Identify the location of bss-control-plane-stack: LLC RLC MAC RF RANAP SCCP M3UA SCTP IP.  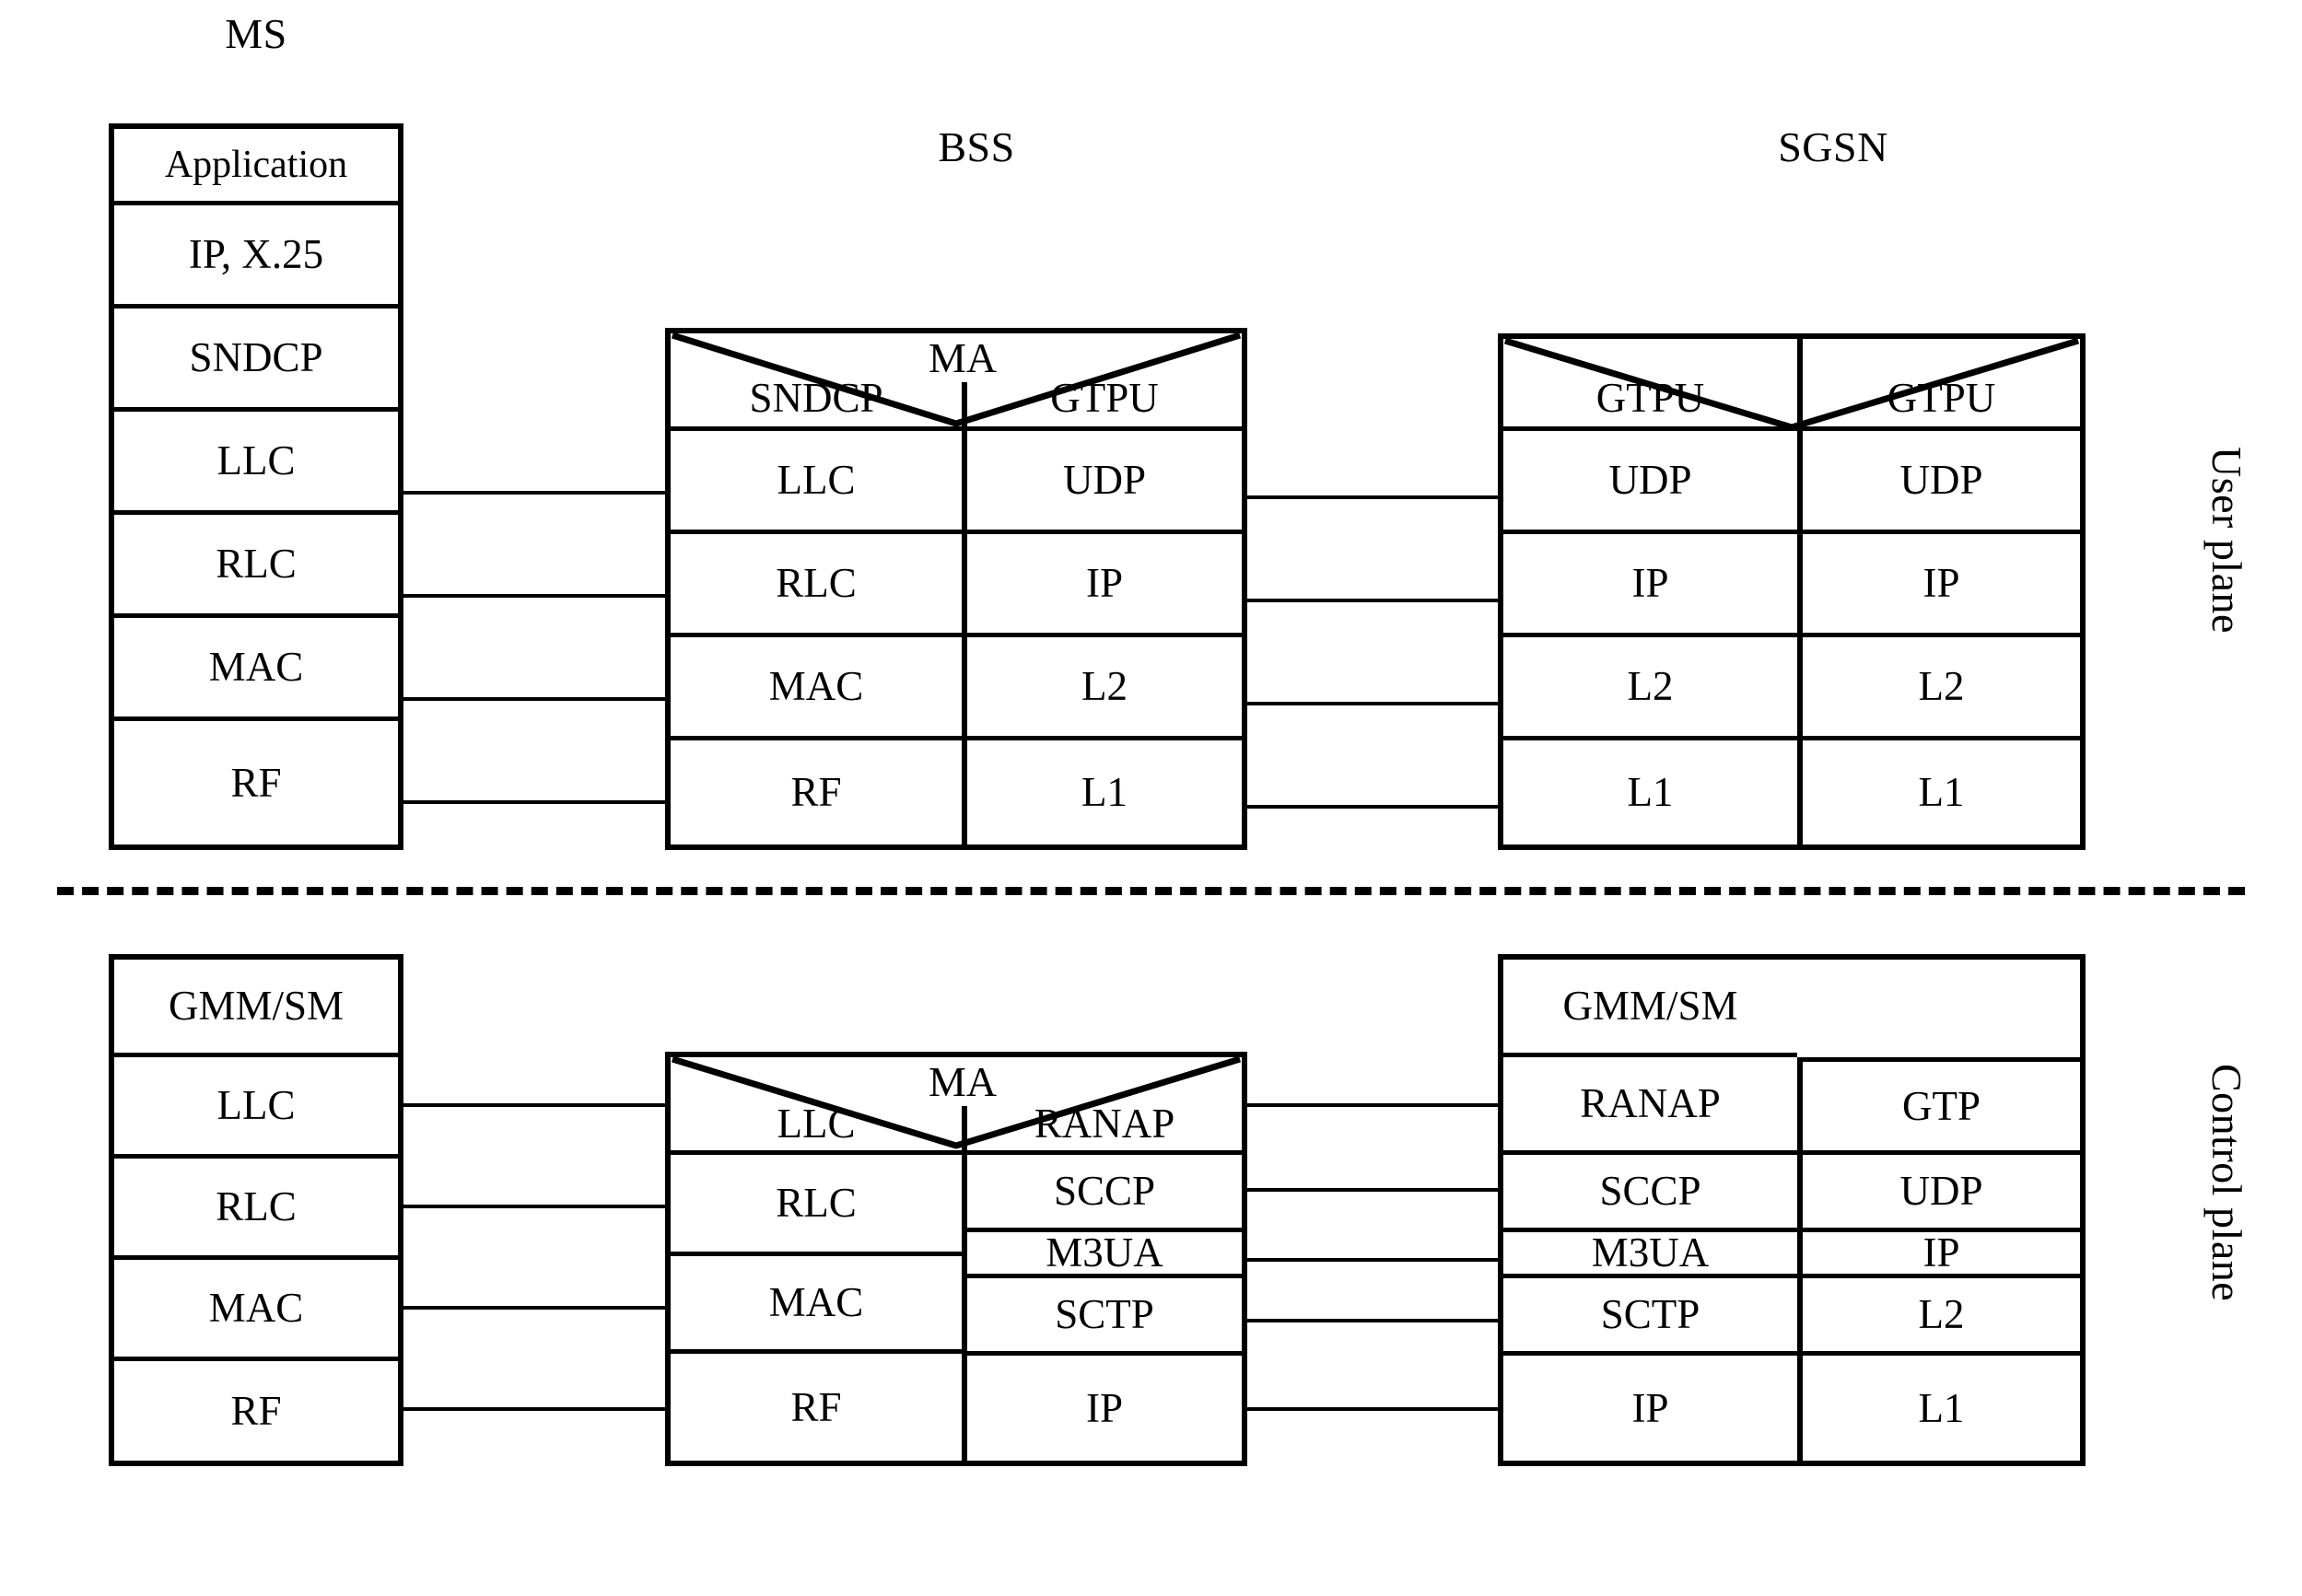
(956, 1259).